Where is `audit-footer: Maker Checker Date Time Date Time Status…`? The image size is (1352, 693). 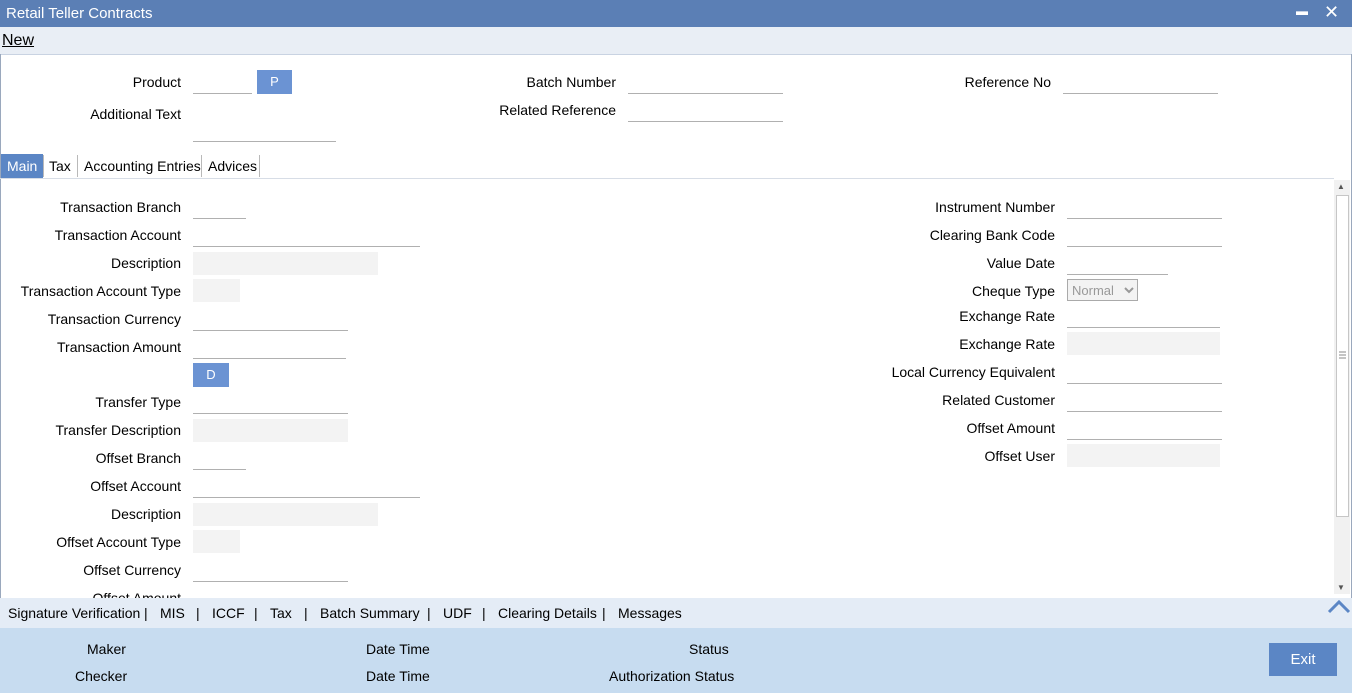 audit-footer: Maker Checker Date Time Date Time Status… is located at coordinates (676, 660).